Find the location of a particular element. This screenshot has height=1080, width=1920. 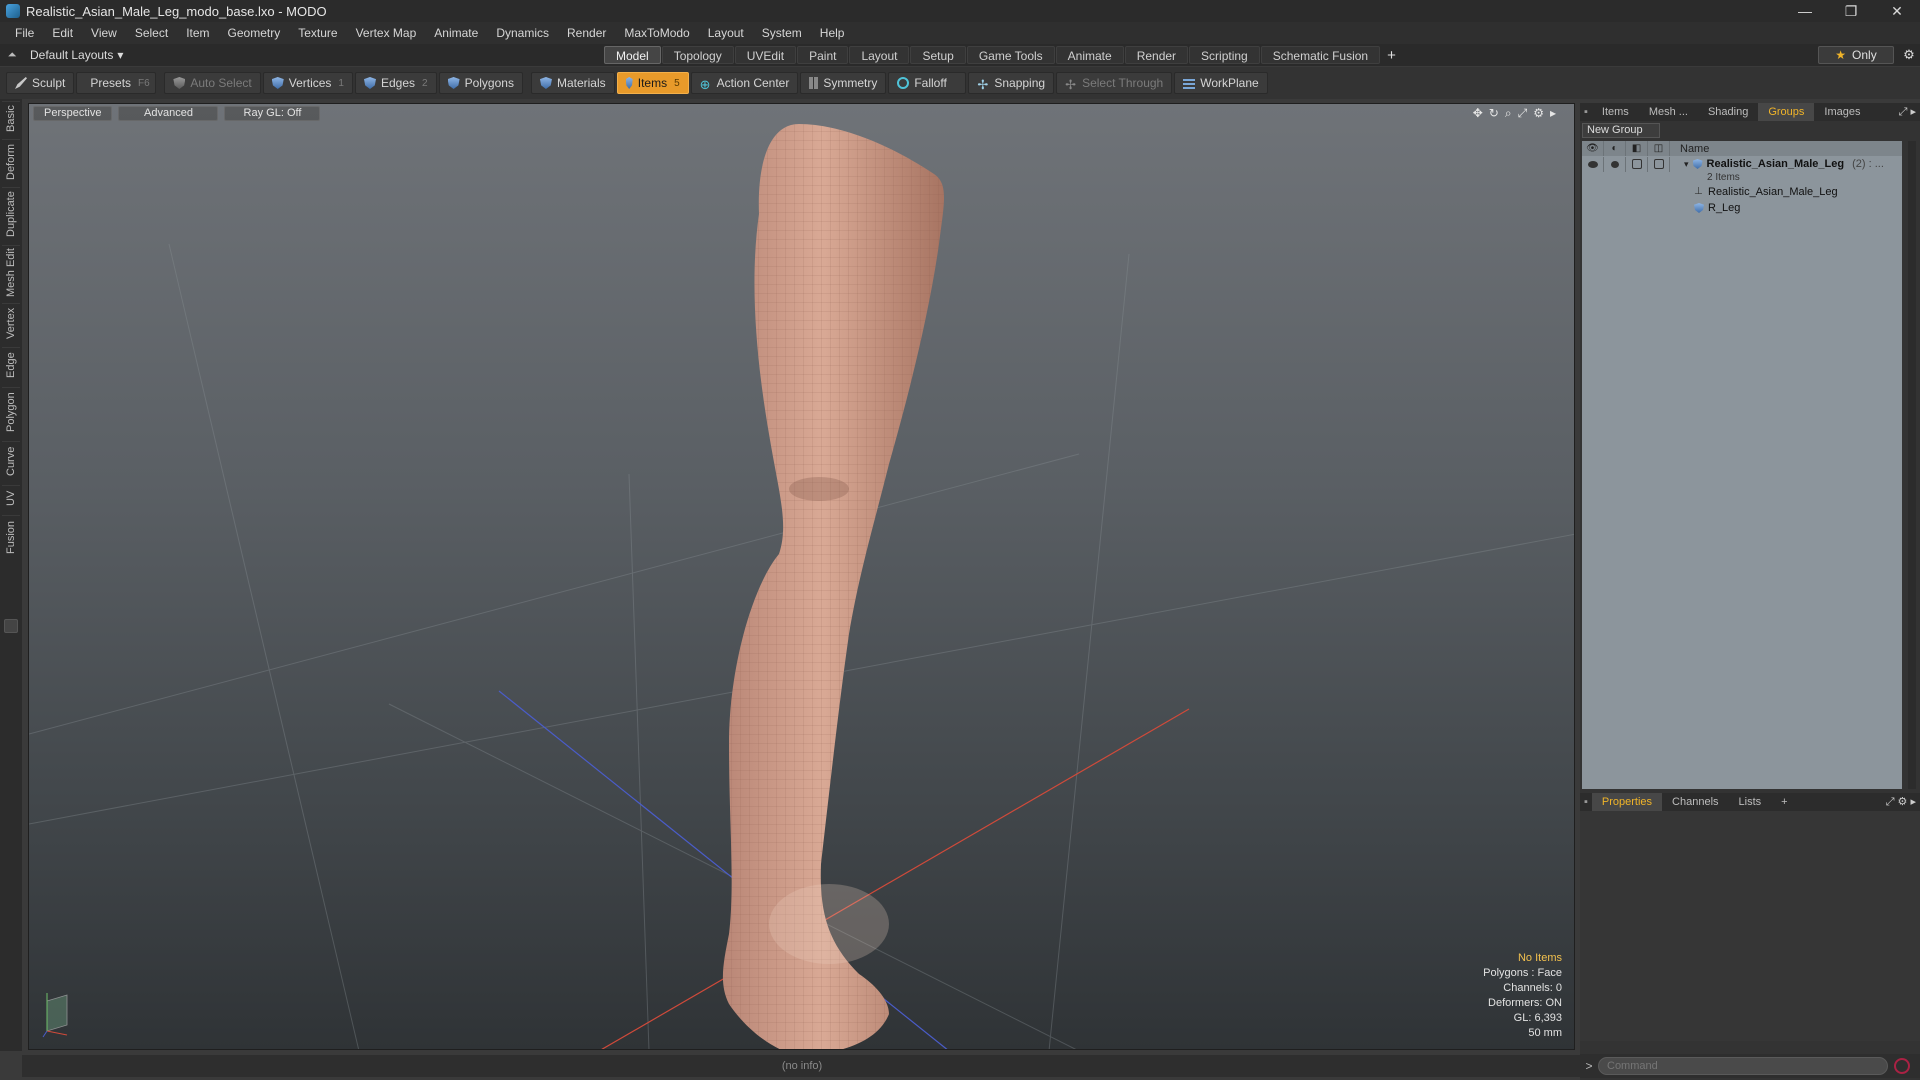

group-child-row: R_Leg is located at coordinates (1742, 208).